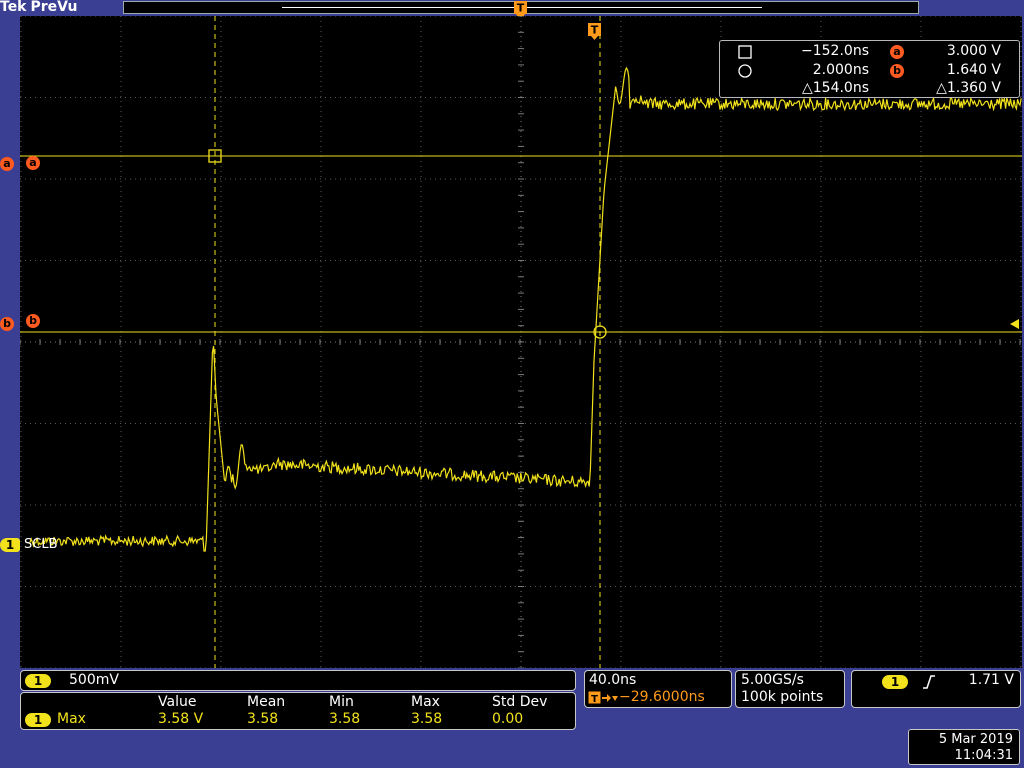 Image resolution: width=1024 pixels, height=768 pixels. I want to click on cursor-a-marker: a, so click(7, 163).